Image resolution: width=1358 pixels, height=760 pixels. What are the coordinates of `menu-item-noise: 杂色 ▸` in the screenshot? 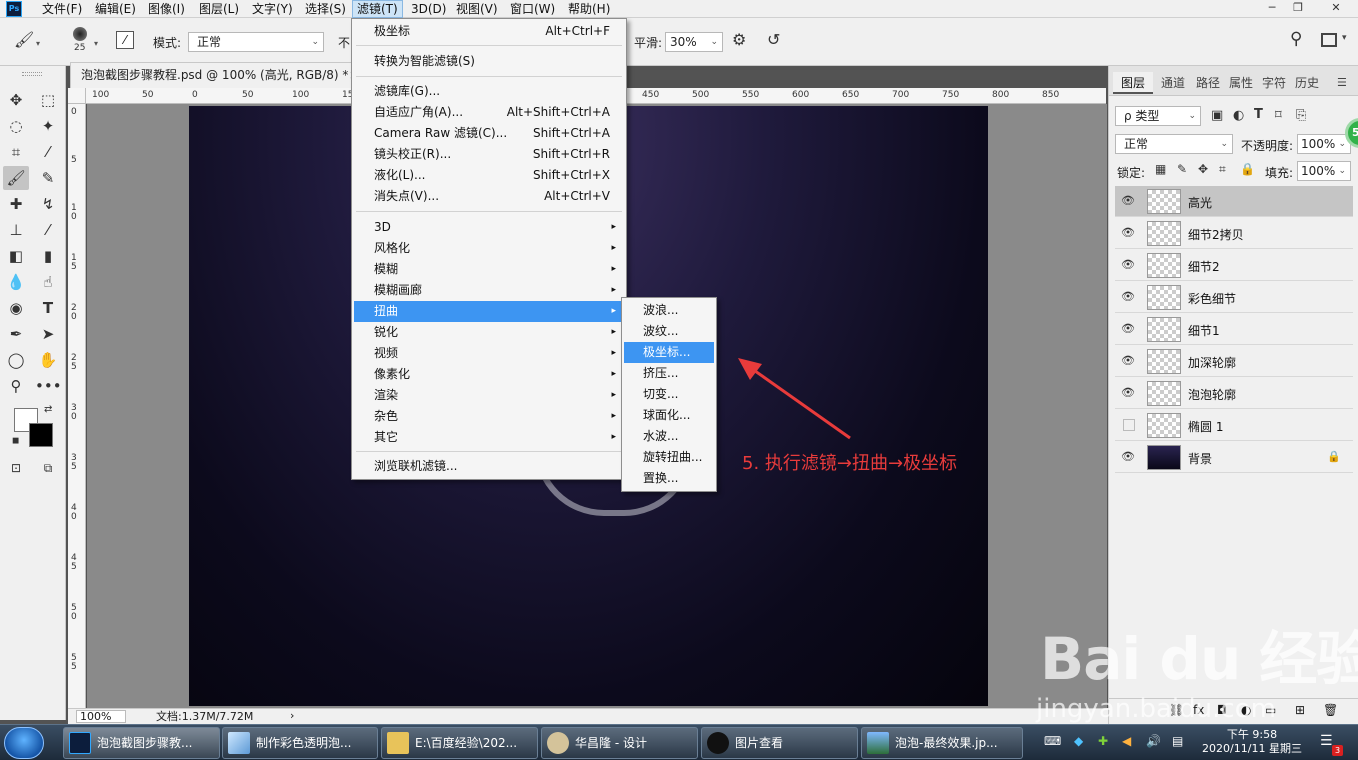 It's located at (489, 416).